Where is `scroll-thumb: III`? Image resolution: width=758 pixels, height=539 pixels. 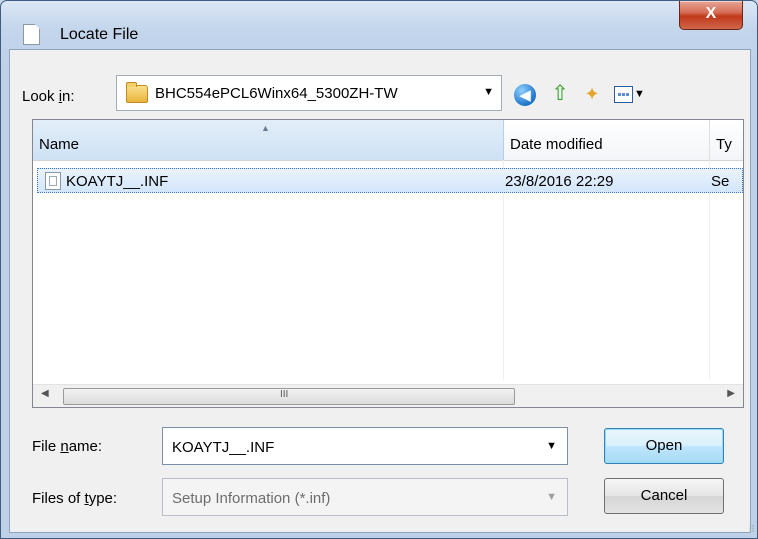 scroll-thumb: III is located at coordinates (289, 396).